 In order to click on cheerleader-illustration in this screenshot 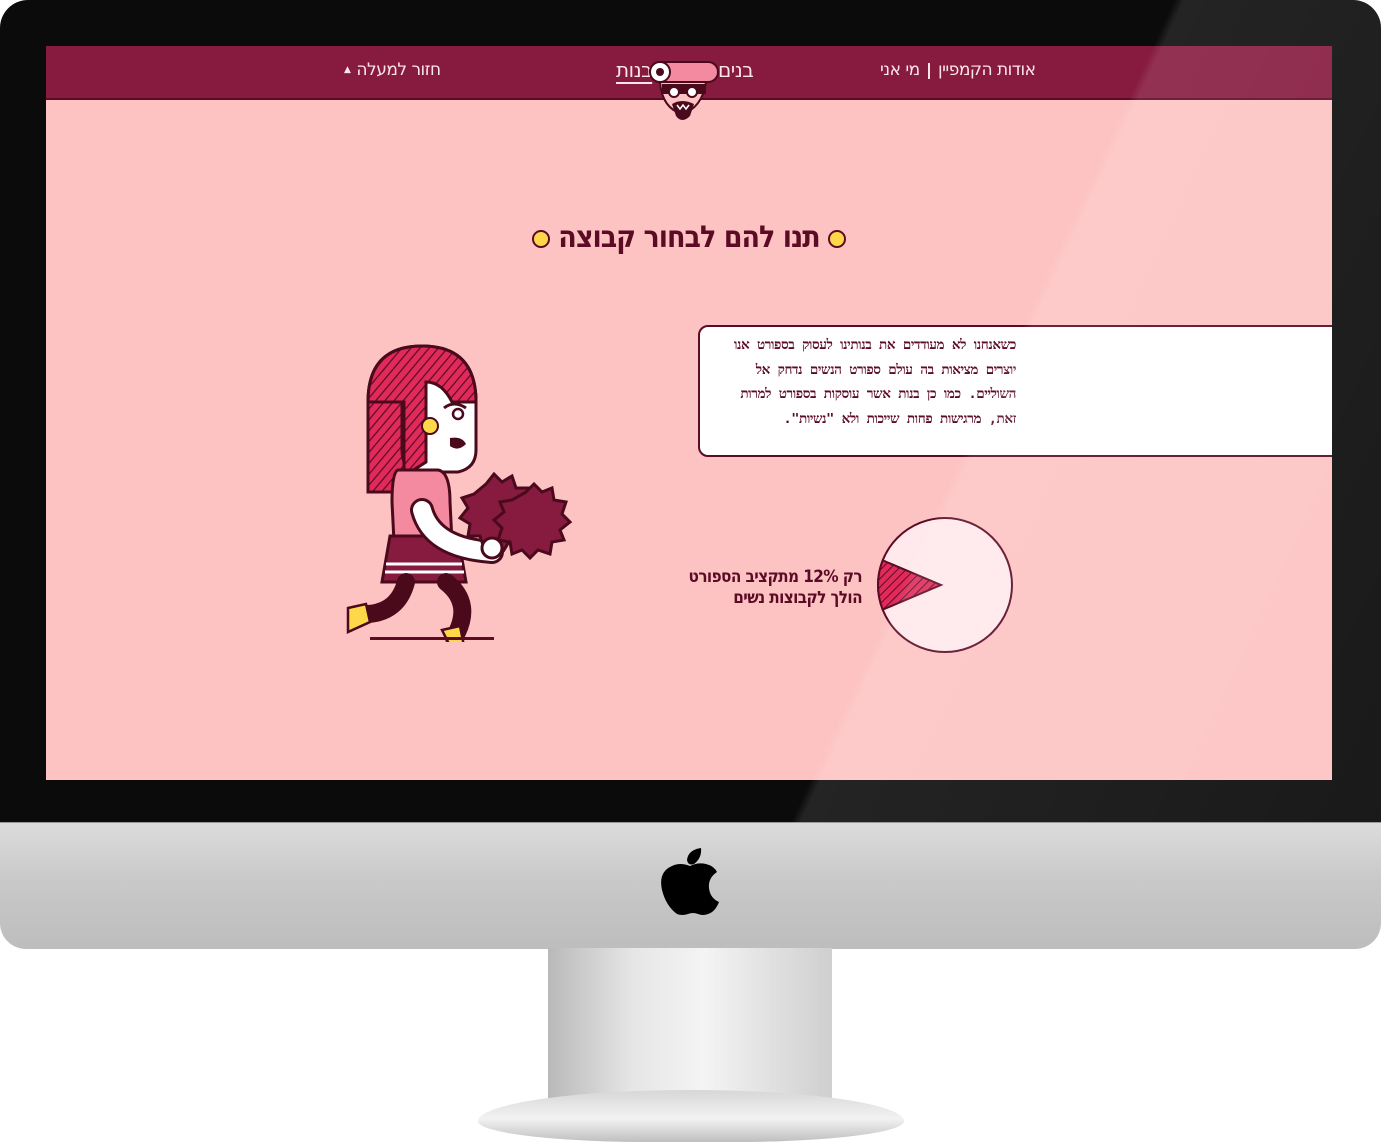, I will do `click(459, 493)`.